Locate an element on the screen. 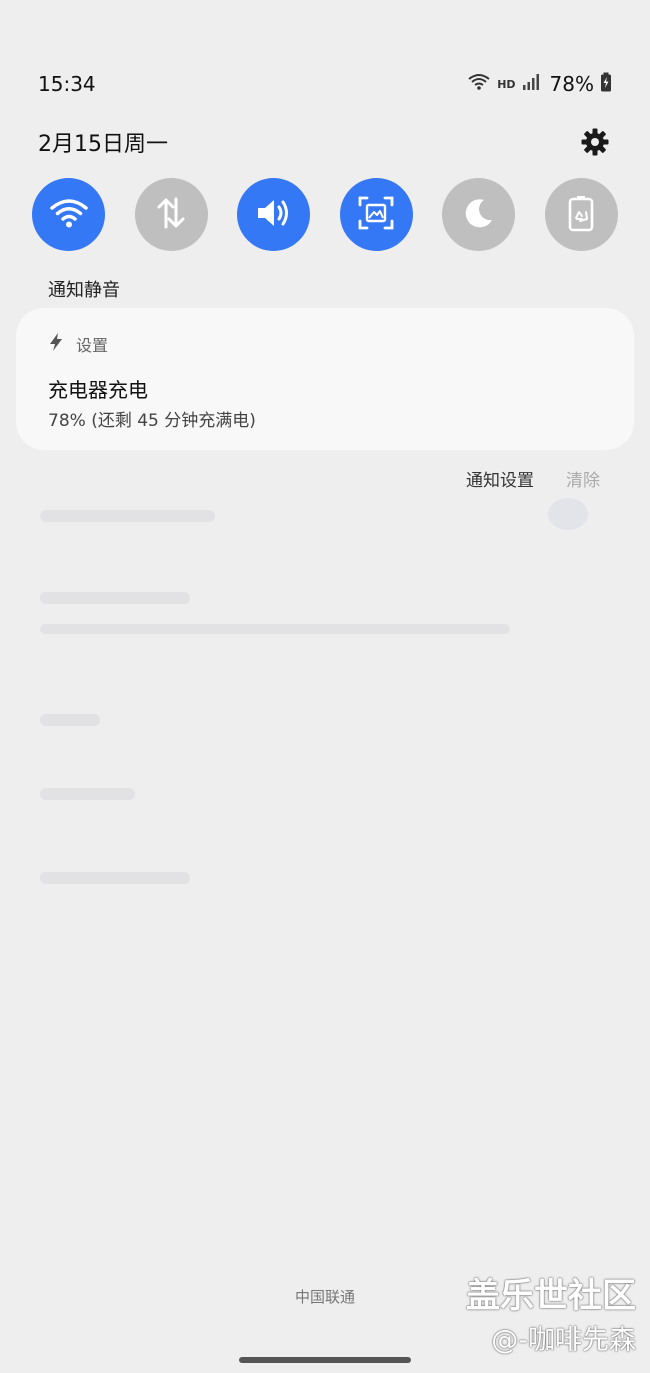  data-arrows-icon is located at coordinates (171, 215).